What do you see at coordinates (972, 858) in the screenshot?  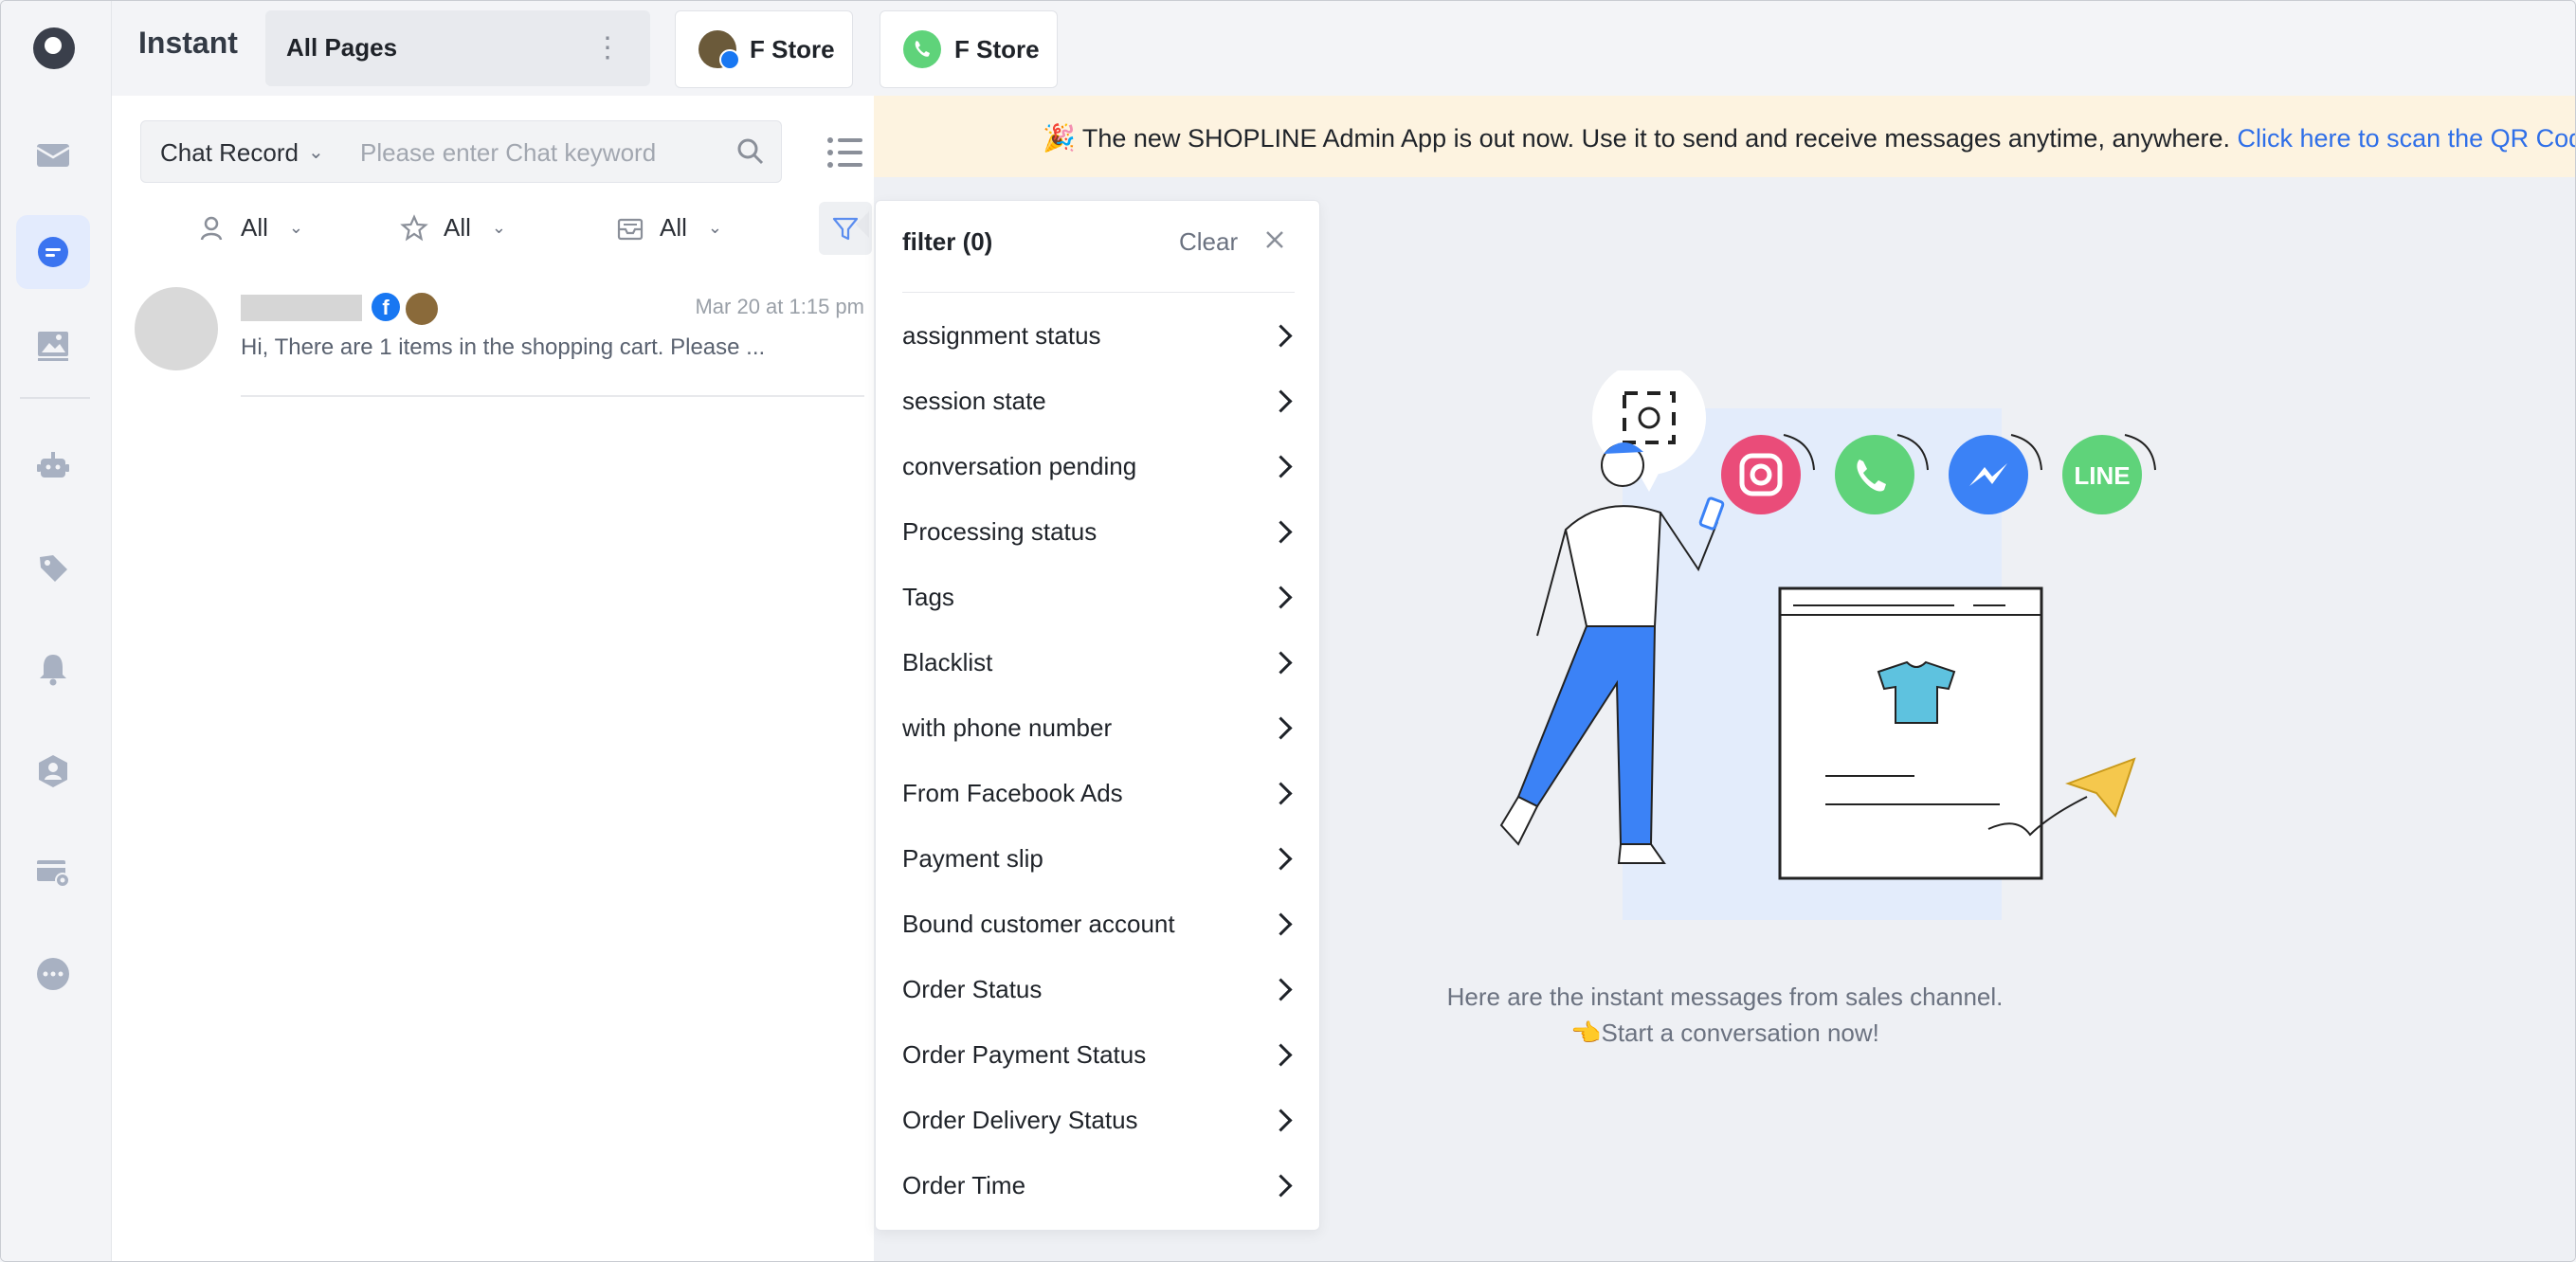 I see `filter-item-label: Payment slip` at bounding box center [972, 858].